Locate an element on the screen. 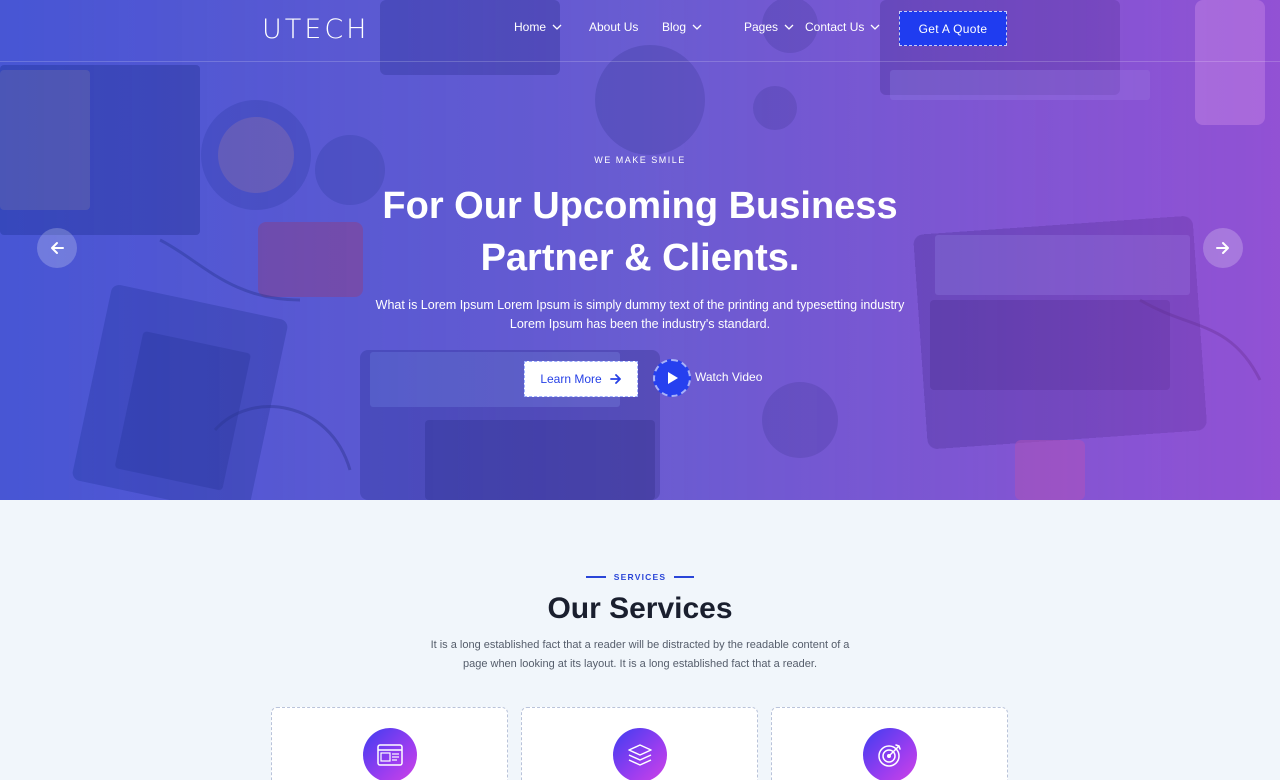  slider-prev-button is located at coordinates (57, 248).